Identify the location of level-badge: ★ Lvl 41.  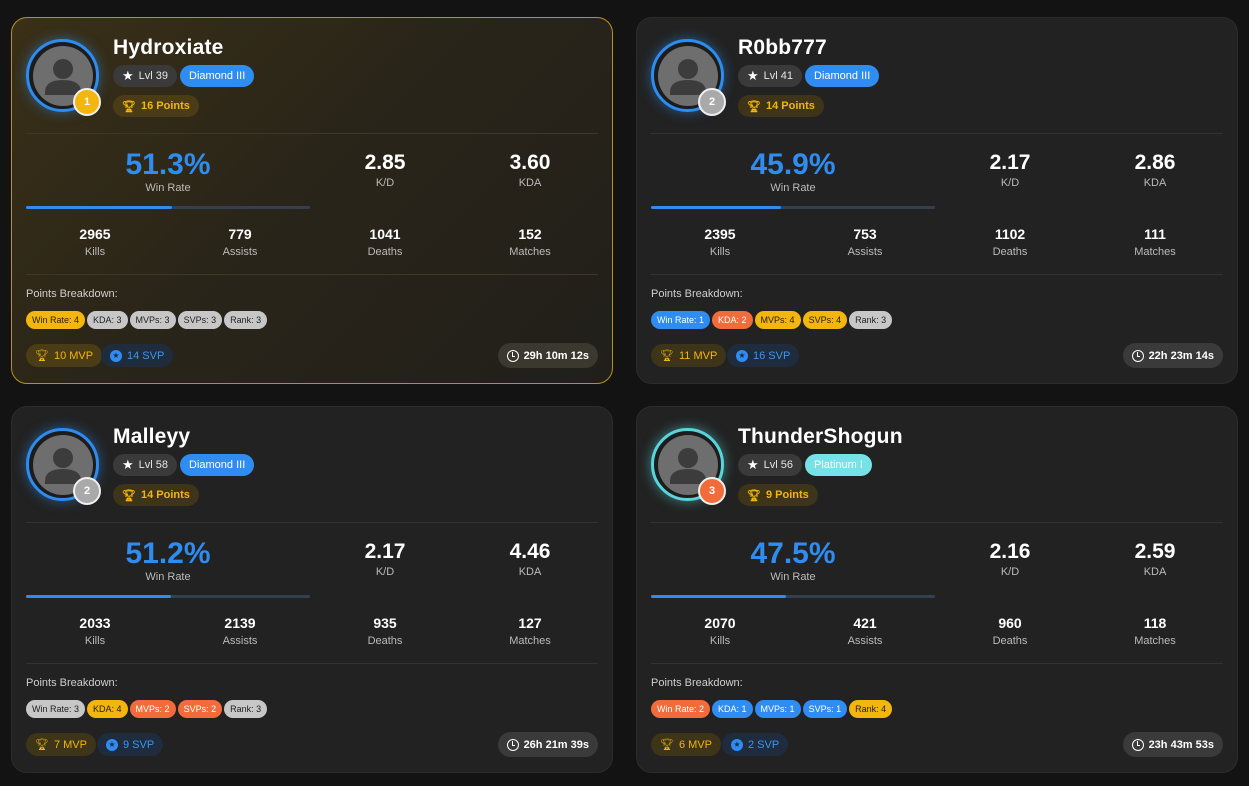
(770, 76).